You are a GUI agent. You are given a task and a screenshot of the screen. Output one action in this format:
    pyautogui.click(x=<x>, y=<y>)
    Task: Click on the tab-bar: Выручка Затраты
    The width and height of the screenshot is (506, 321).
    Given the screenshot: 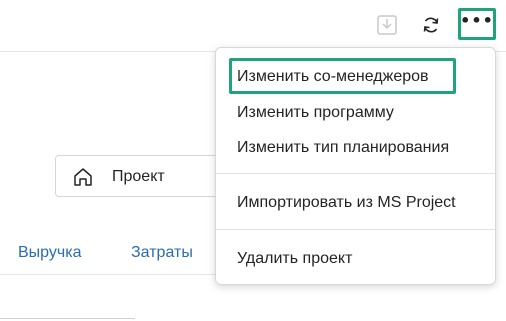 What is the action you would take?
    pyautogui.click(x=115, y=253)
    